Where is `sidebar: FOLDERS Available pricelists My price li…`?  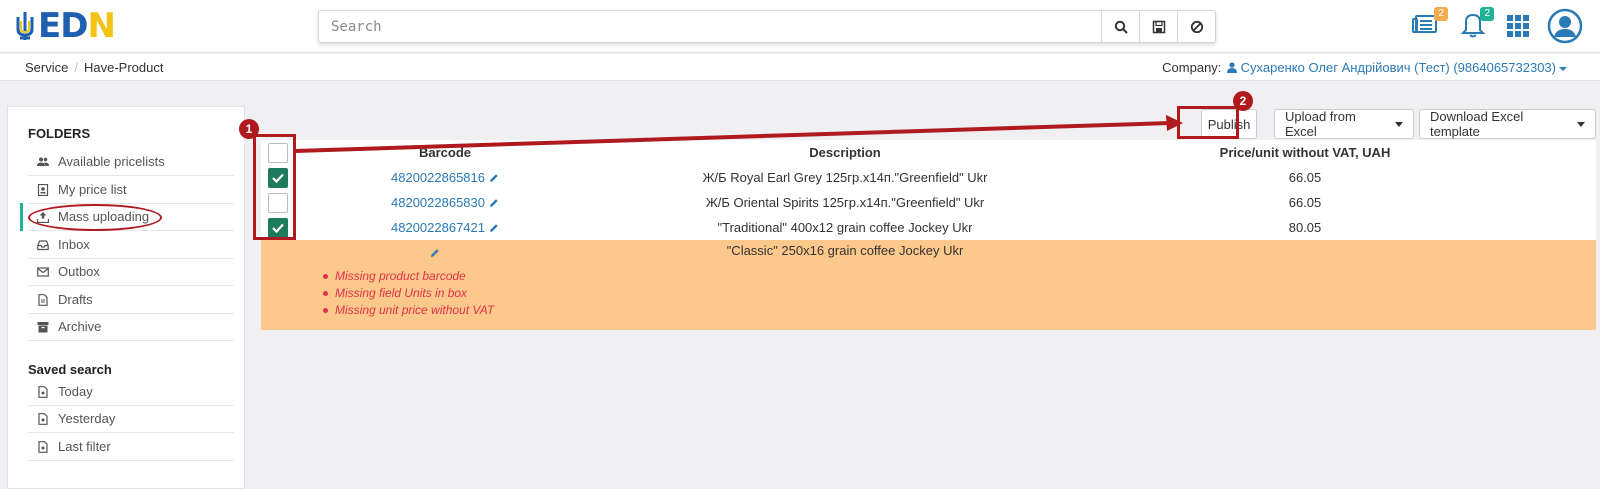
sidebar: FOLDERS Available pricelists My price li… is located at coordinates (126, 297).